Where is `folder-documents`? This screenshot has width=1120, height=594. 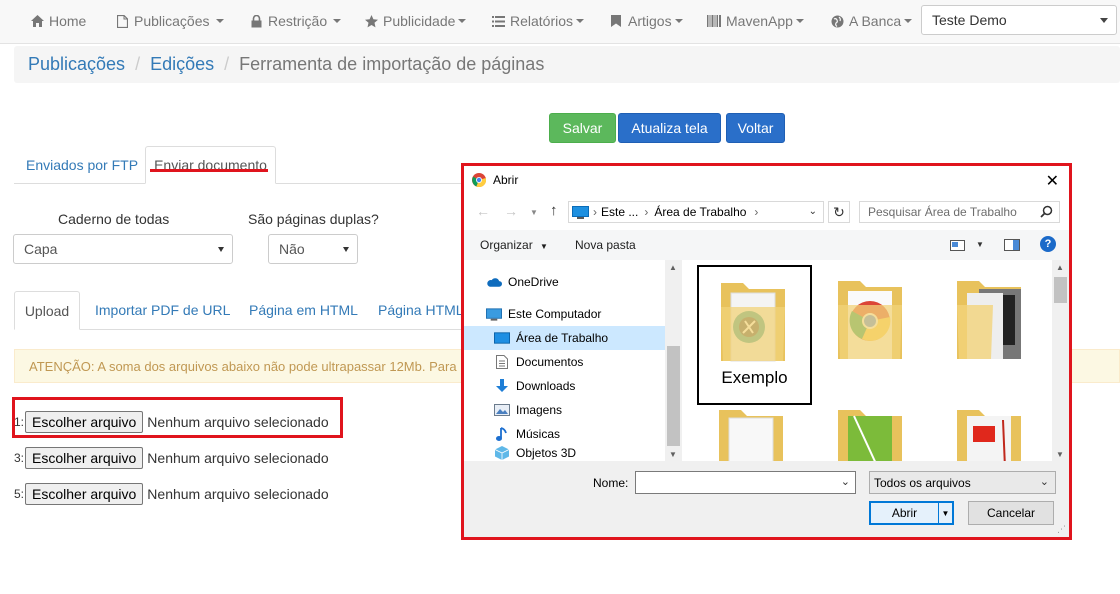 folder-documents is located at coordinates (754, 434).